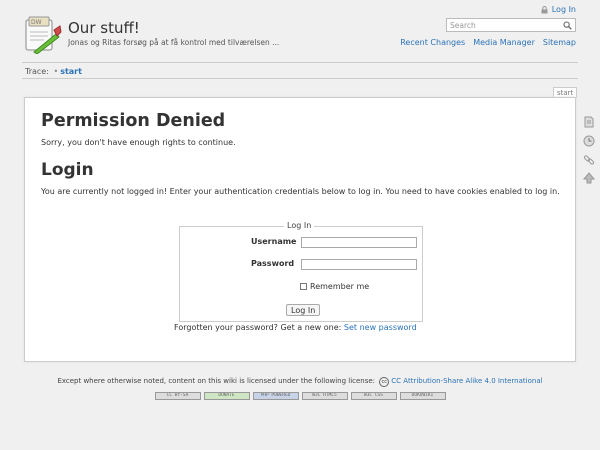  I want to click on set-new-password-link: Set new password, so click(380, 327).